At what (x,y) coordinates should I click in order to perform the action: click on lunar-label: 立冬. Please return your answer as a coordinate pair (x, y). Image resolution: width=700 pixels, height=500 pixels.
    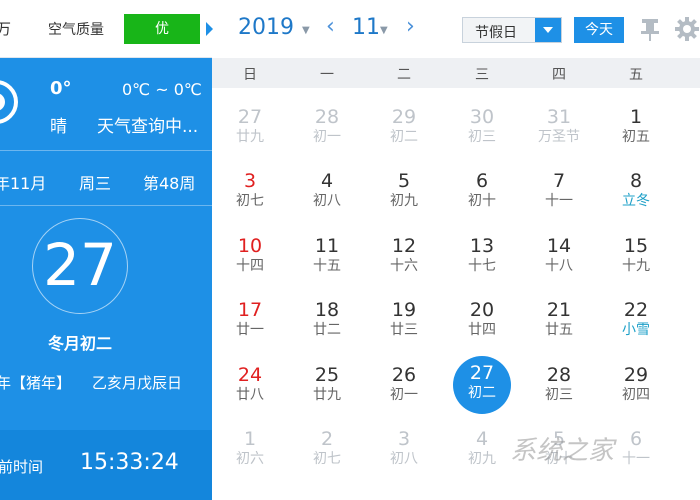
    Looking at the image, I should click on (636, 201).